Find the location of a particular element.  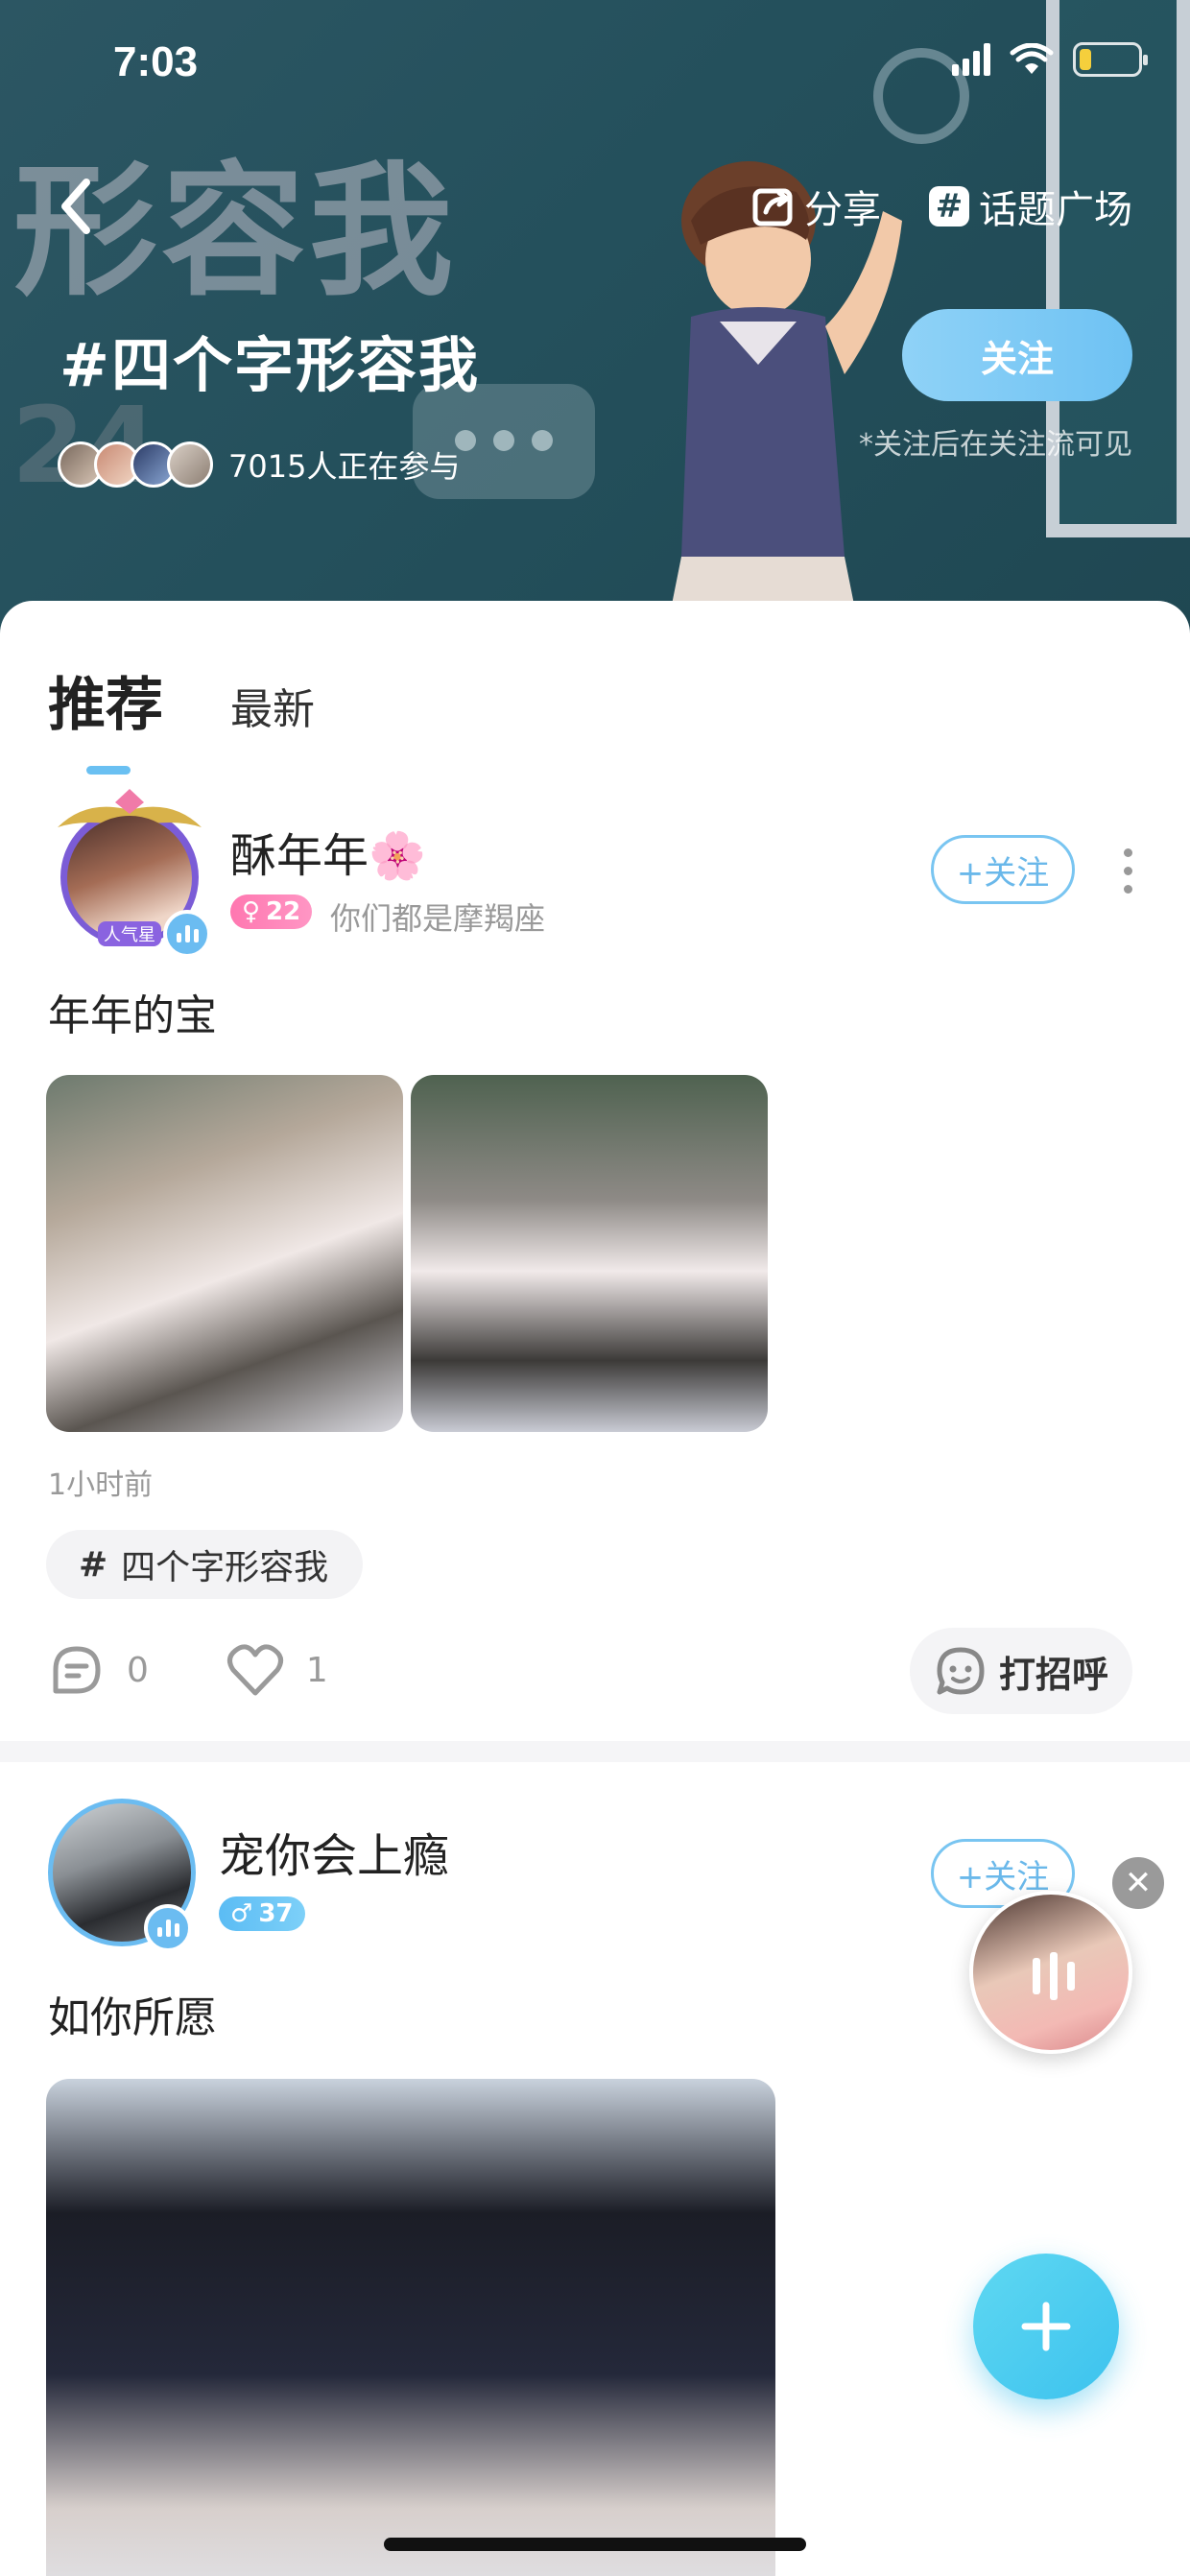

gender-age-tag: ♀ 22 is located at coordinates (271, 911).